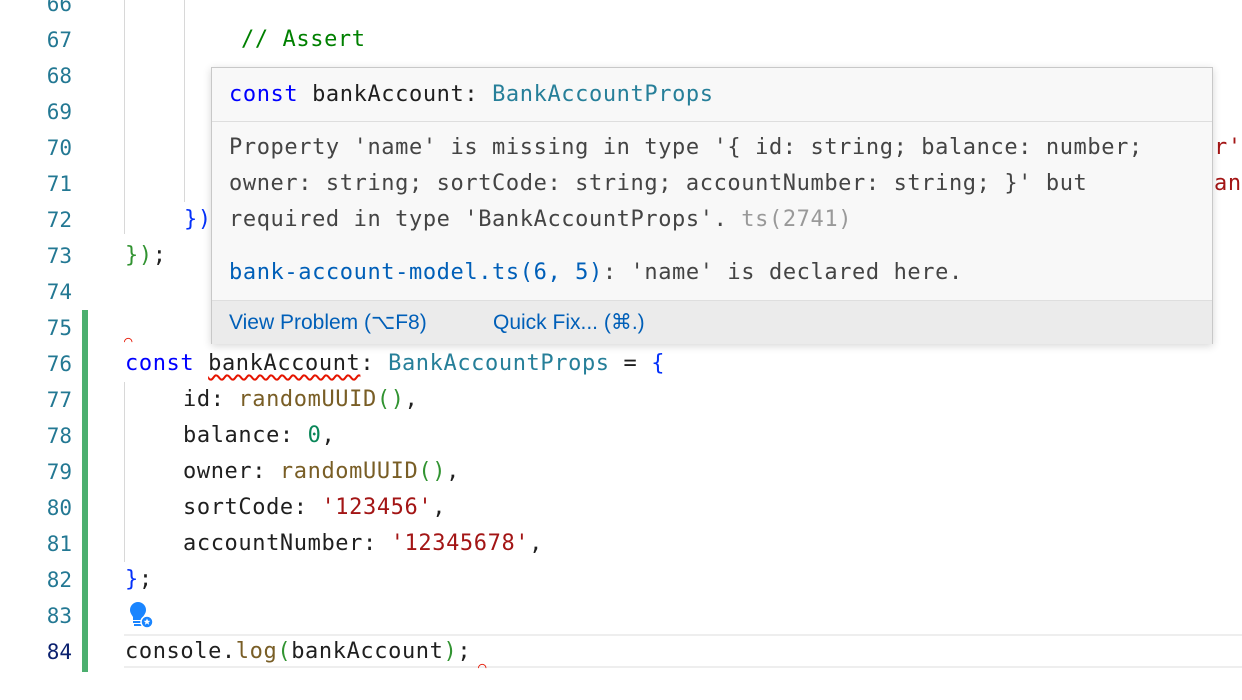 The image size is (1242, 700). Describe the element at coordinates (211, 399) in the screenshot. I see `property-key: id:` at that location.